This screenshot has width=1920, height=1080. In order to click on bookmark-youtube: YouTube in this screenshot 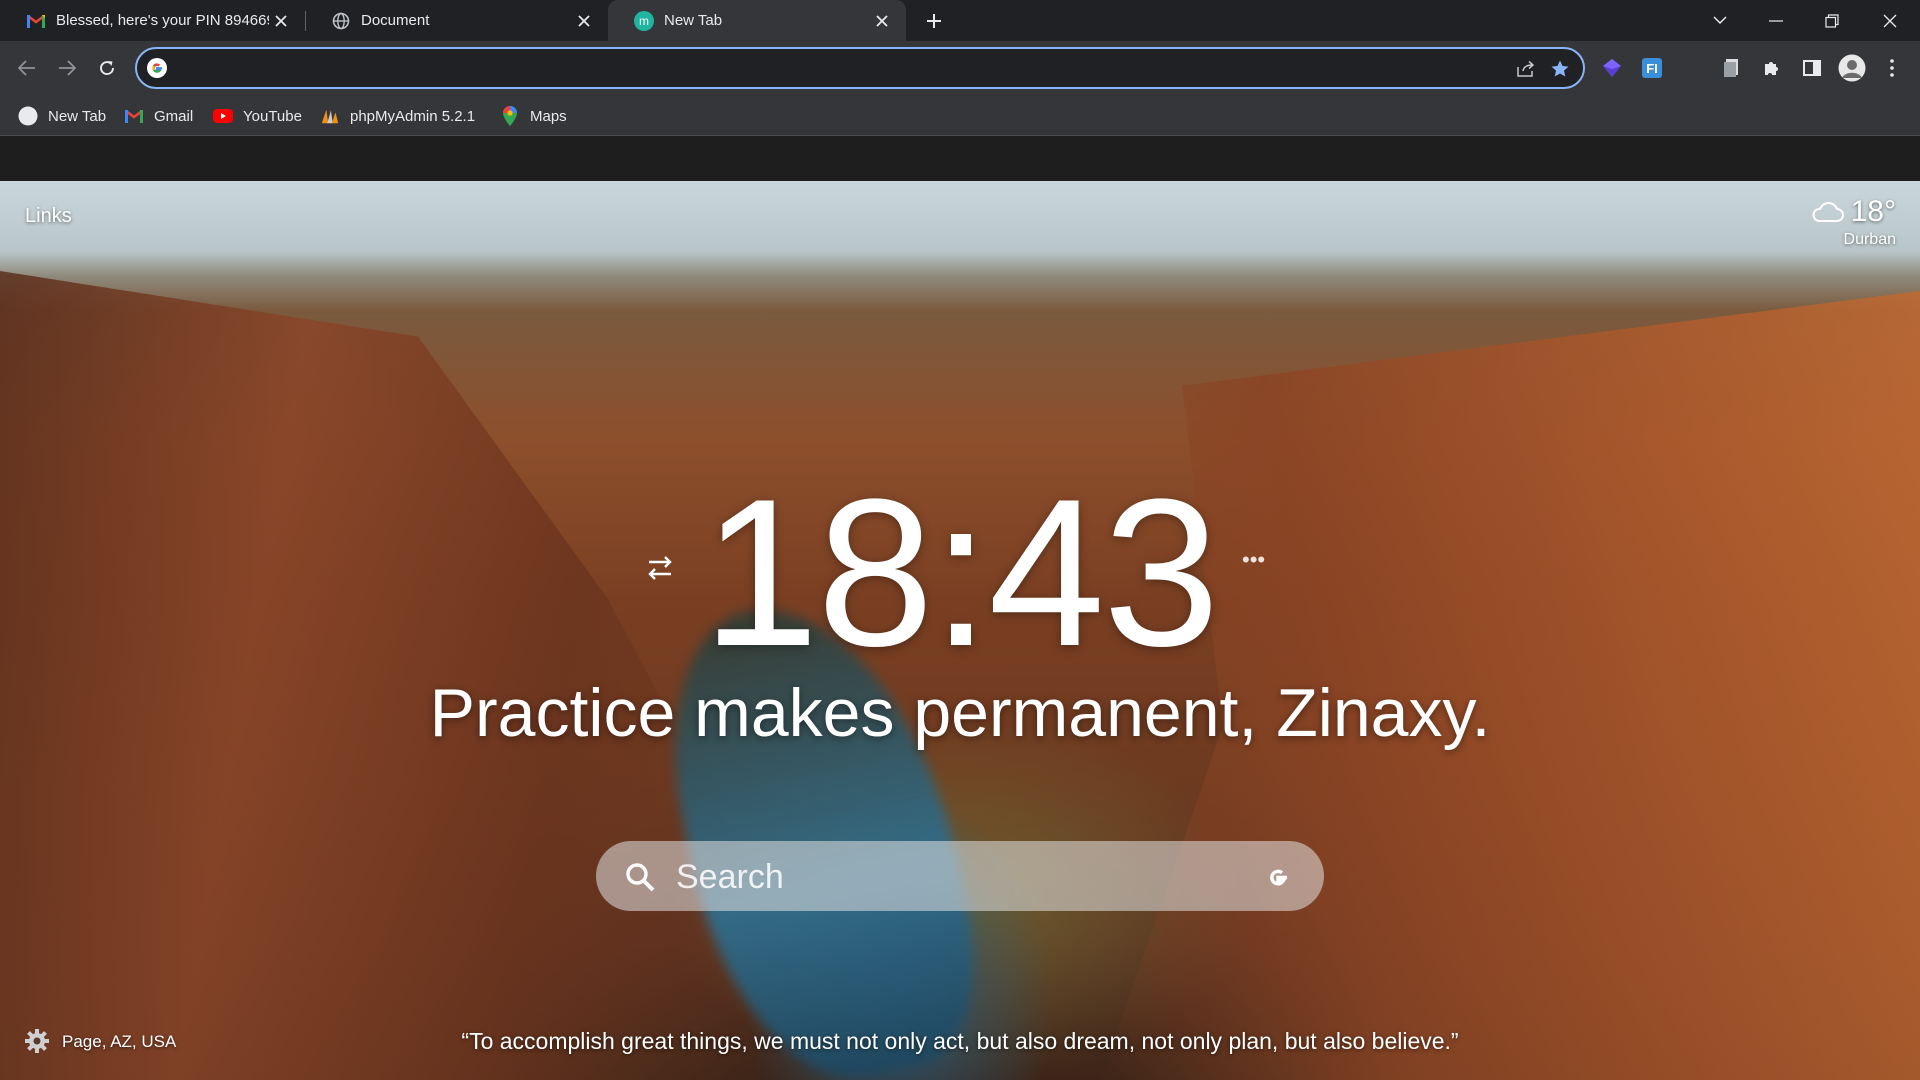, I will do `click(257, 116)`.